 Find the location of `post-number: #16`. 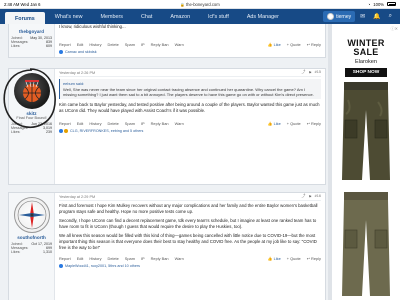

post-number: #16 is located at coordinates (318, 196).